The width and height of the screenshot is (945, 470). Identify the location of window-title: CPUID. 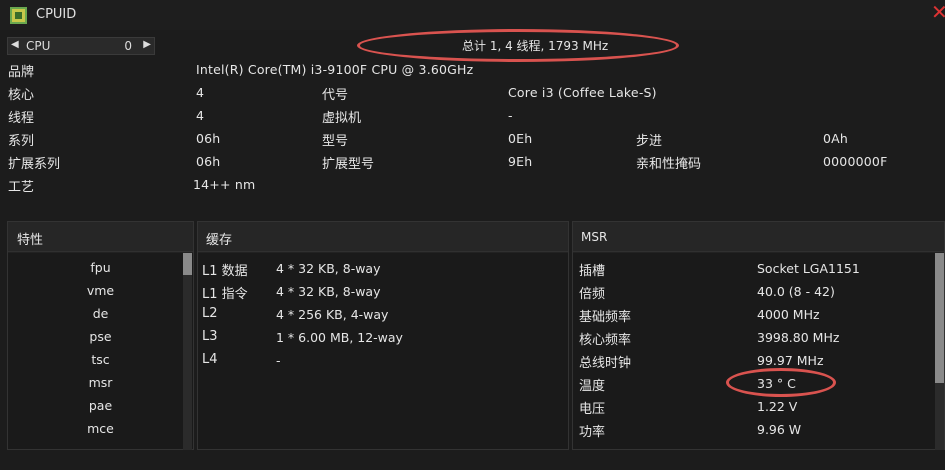
(56, 14).